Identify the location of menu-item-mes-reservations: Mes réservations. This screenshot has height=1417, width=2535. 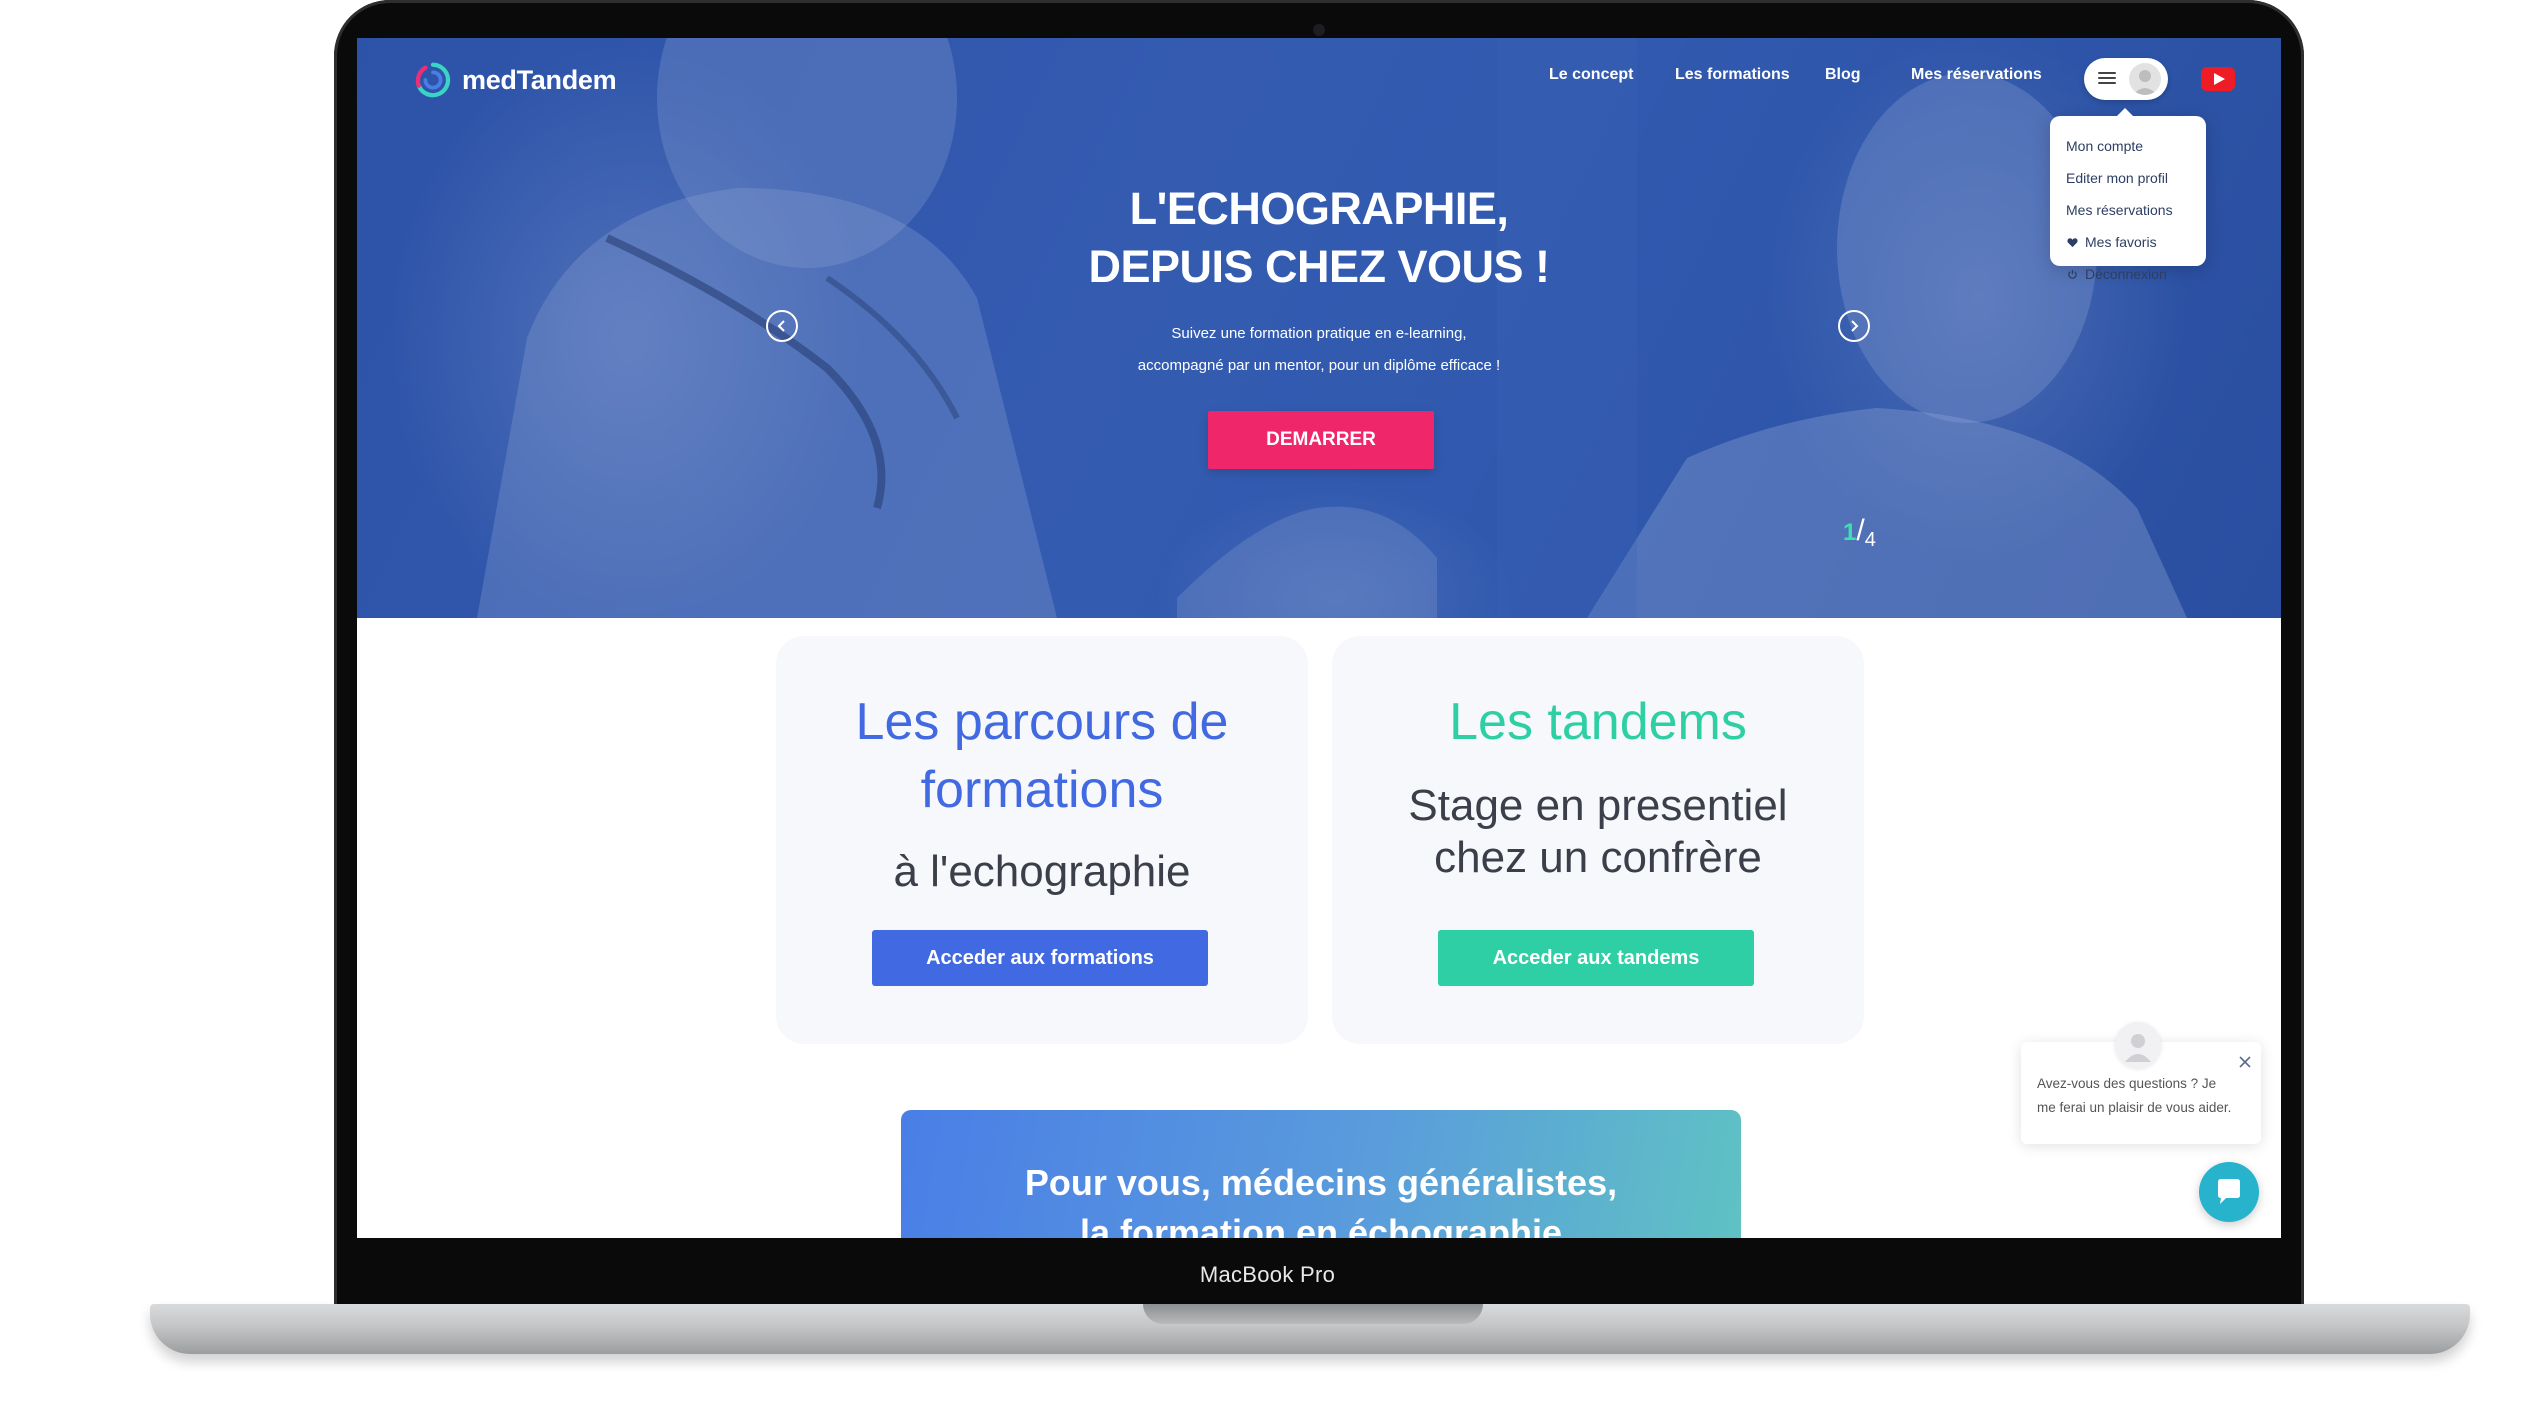
(2136, 210).